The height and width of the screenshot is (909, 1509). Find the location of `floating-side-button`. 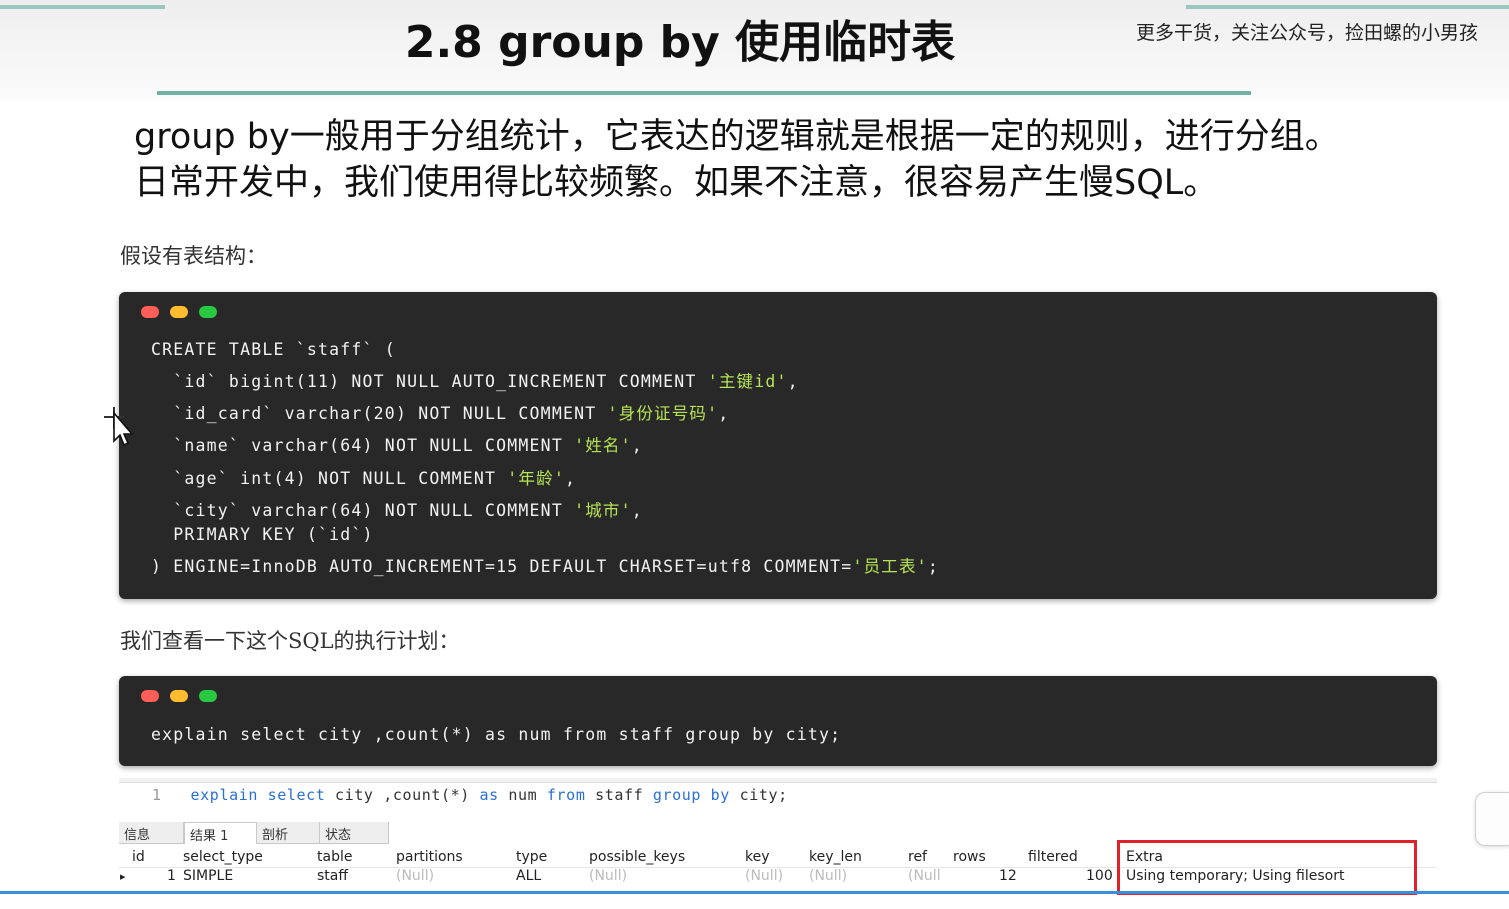

floating-side-button is located at coordinates (1492, 819).